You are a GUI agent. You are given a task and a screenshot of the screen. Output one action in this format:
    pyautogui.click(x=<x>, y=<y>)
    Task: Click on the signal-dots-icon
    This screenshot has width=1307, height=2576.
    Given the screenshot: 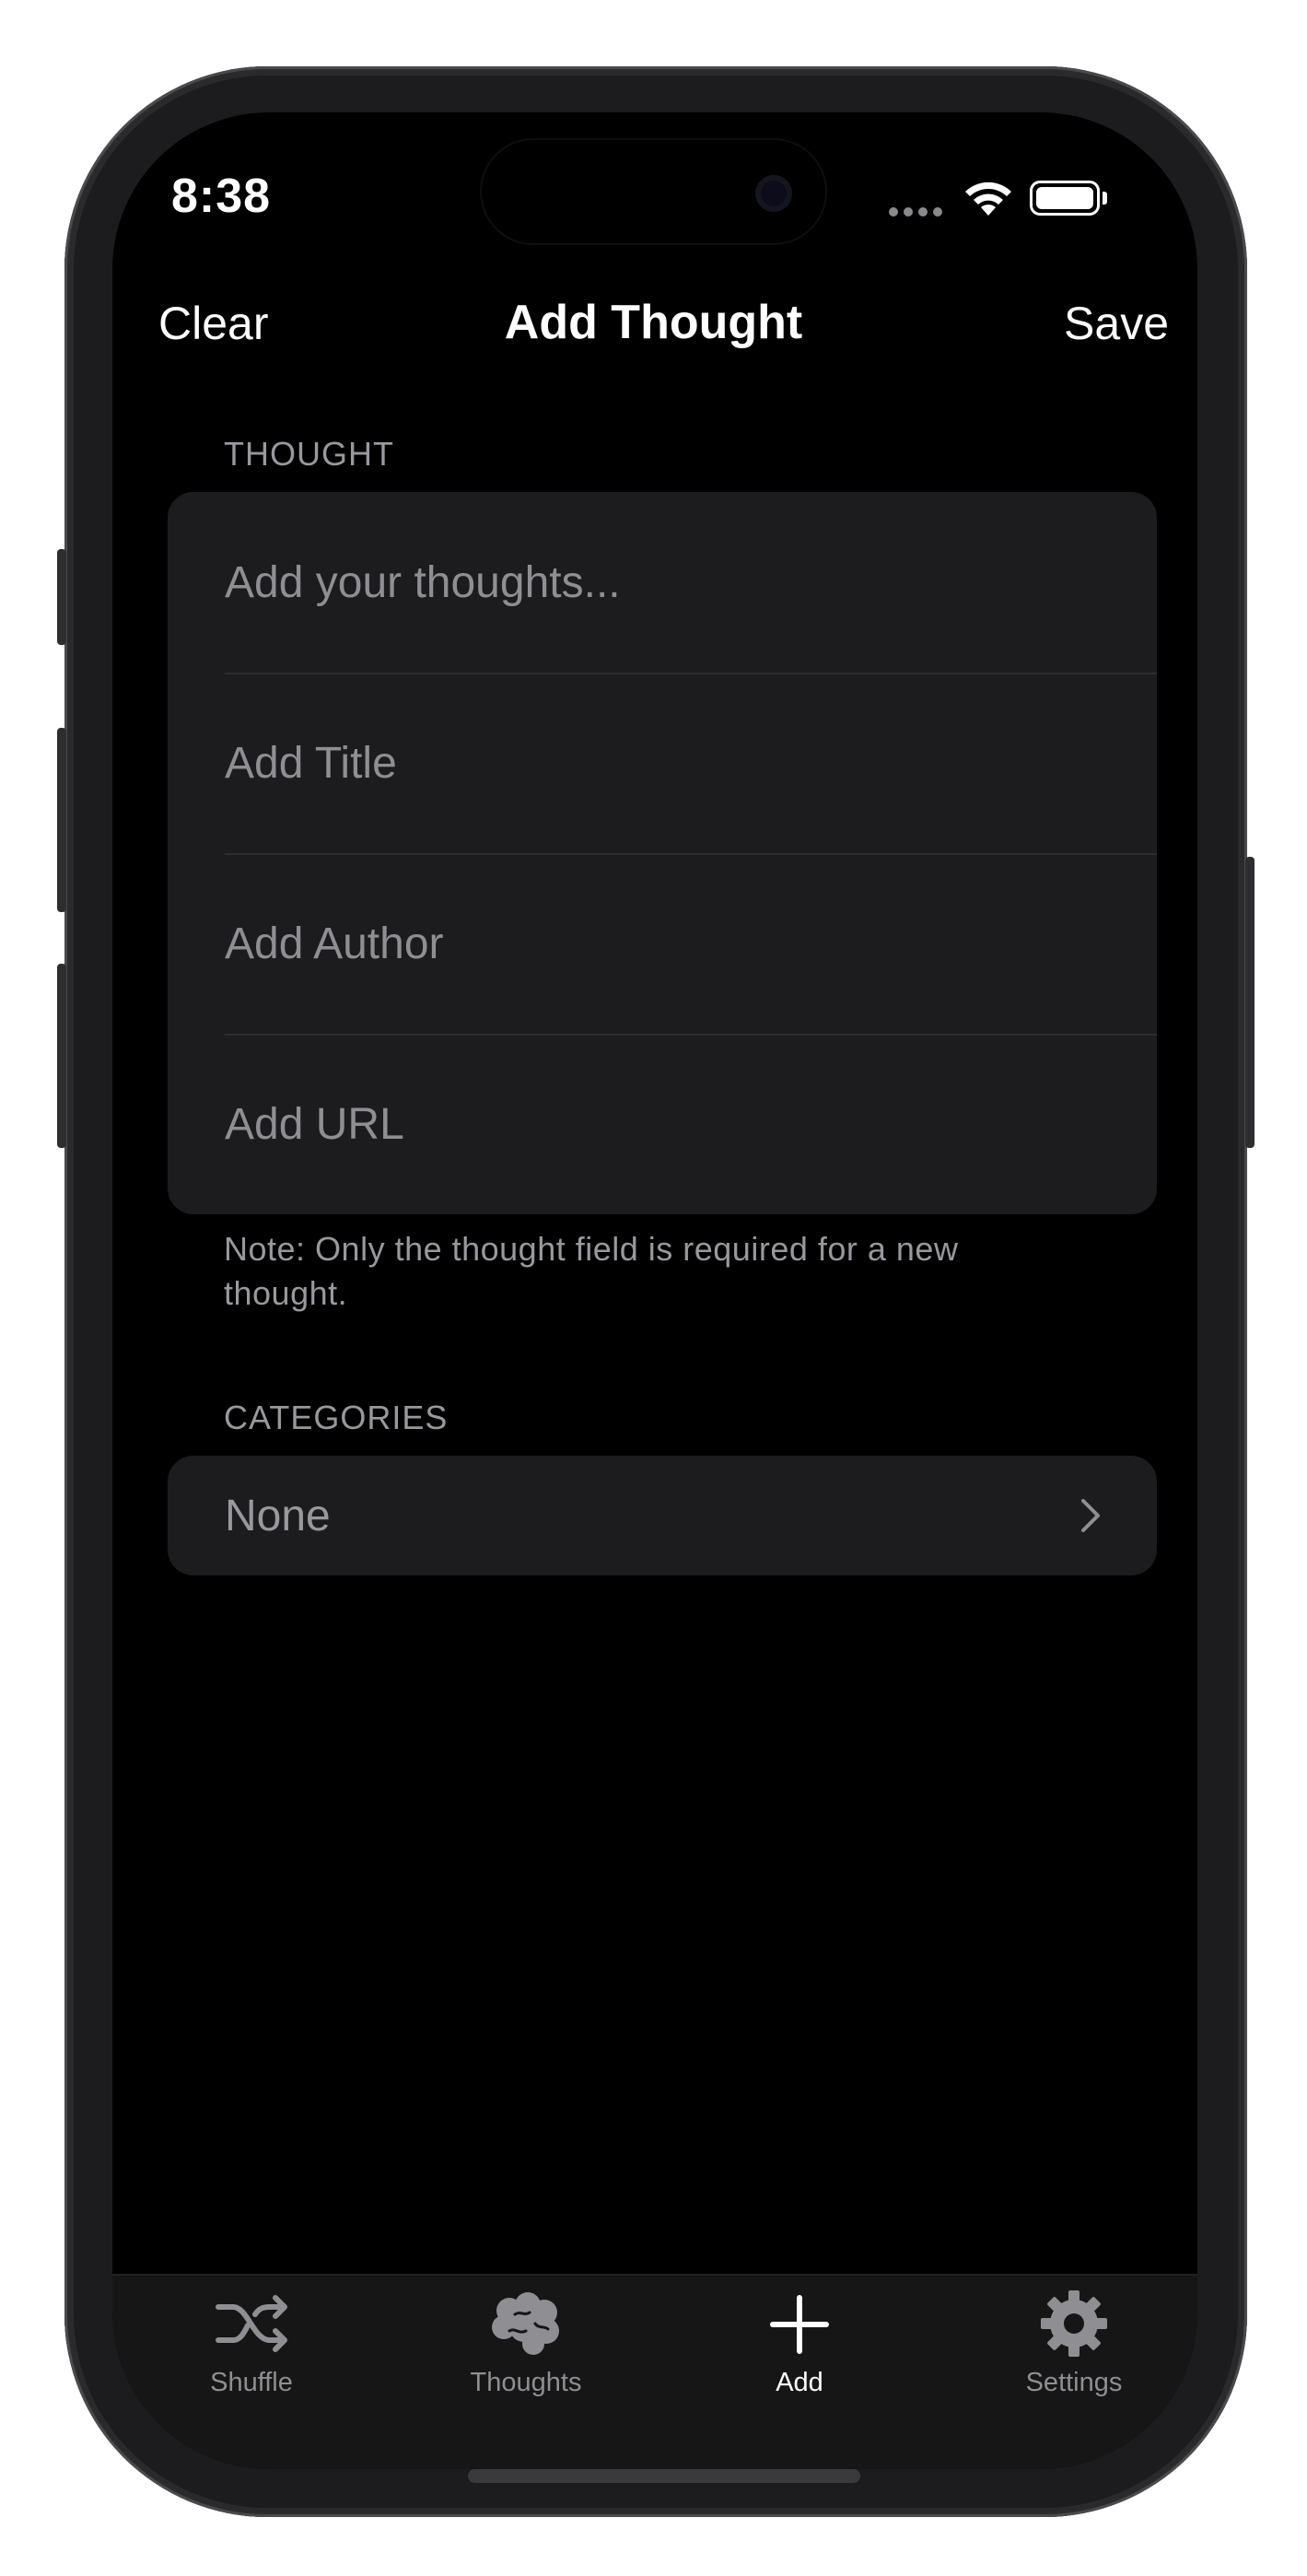 What is the action you would take?
    pyautogui.click(x=918, y=213)
    